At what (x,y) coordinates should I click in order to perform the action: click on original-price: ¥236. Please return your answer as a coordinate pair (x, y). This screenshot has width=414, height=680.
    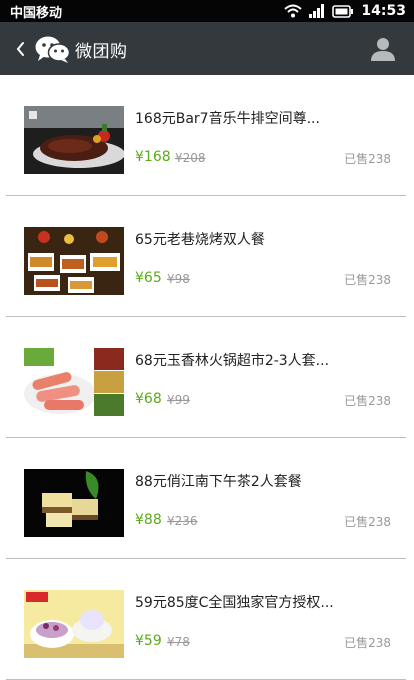
    Looking at the image, I should click on (182, 521).